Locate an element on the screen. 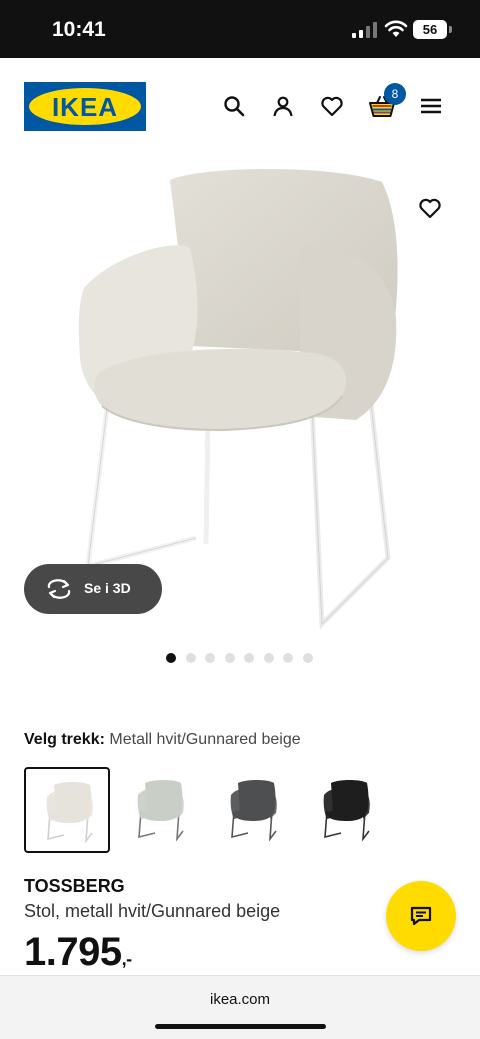 The height and width of the screenshot is (1039, 480). view-in-3d-label: Se i 3D is located at coordinates (107, 588).